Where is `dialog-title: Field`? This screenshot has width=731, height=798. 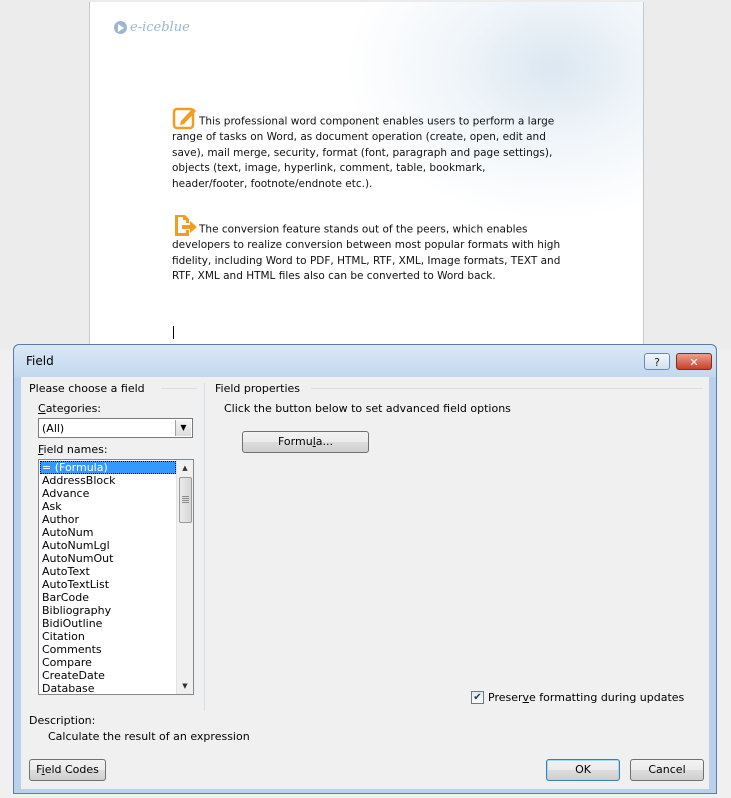 dialog-title: Field is located at coordinates (40, 361).